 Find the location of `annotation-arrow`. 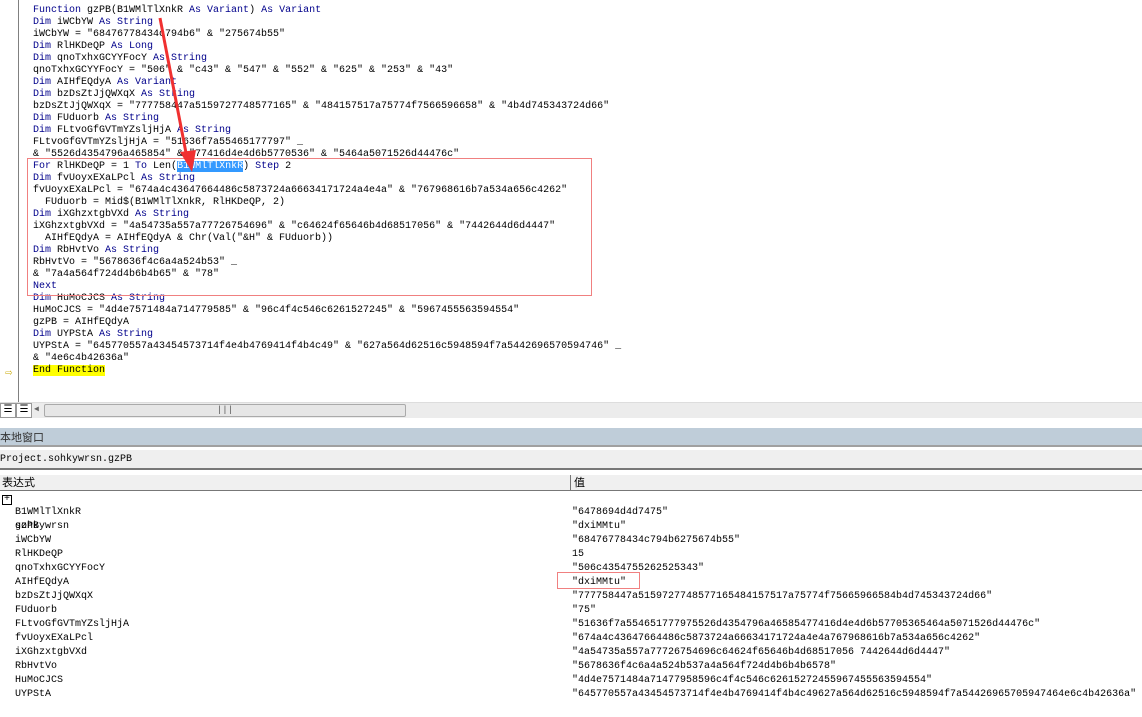

annotation-arrow is located at coordinates (177, 94).